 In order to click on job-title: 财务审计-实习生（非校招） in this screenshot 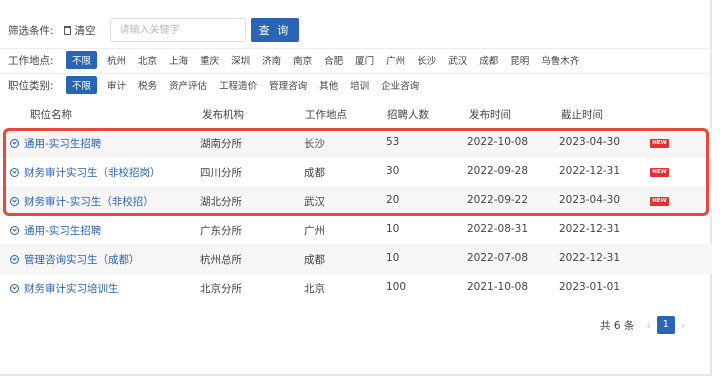, I will do `click(89, 202)`.